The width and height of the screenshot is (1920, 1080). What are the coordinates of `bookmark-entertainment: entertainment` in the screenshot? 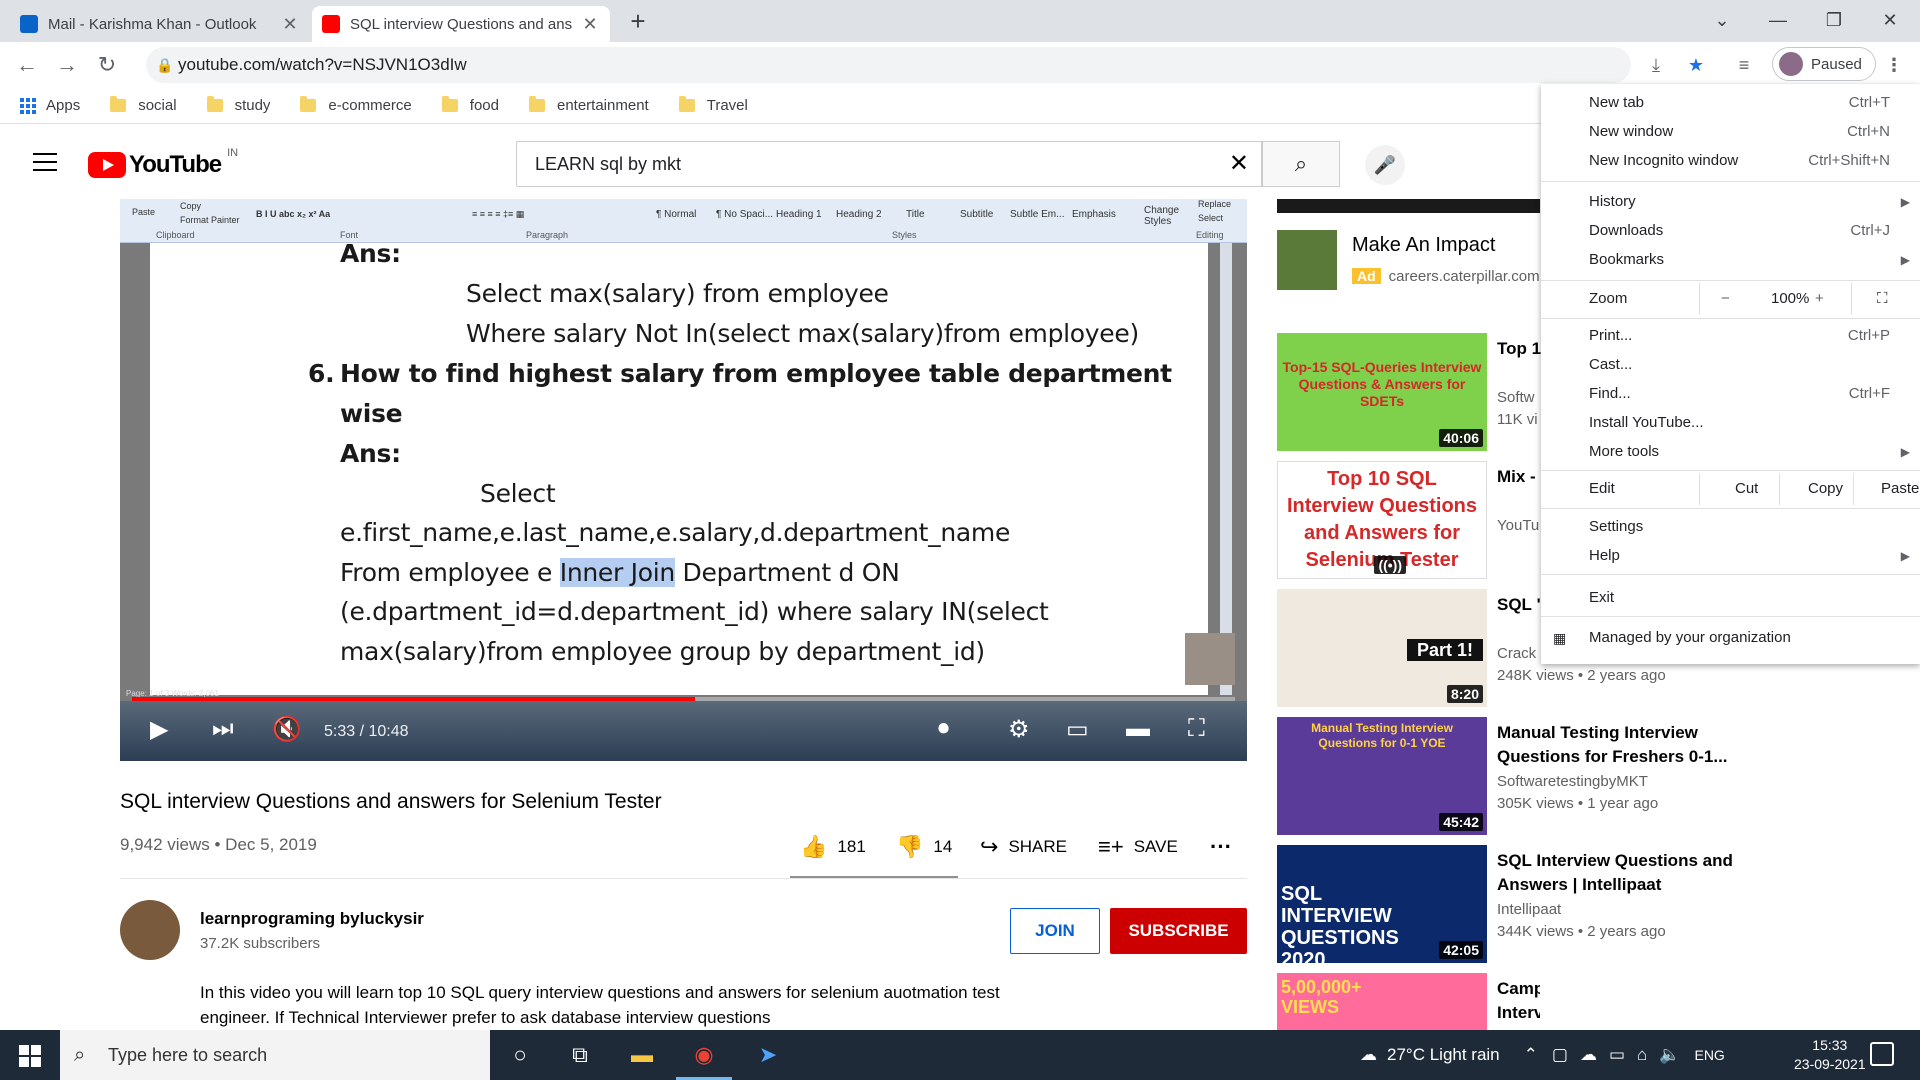 It's located at (588, 105).